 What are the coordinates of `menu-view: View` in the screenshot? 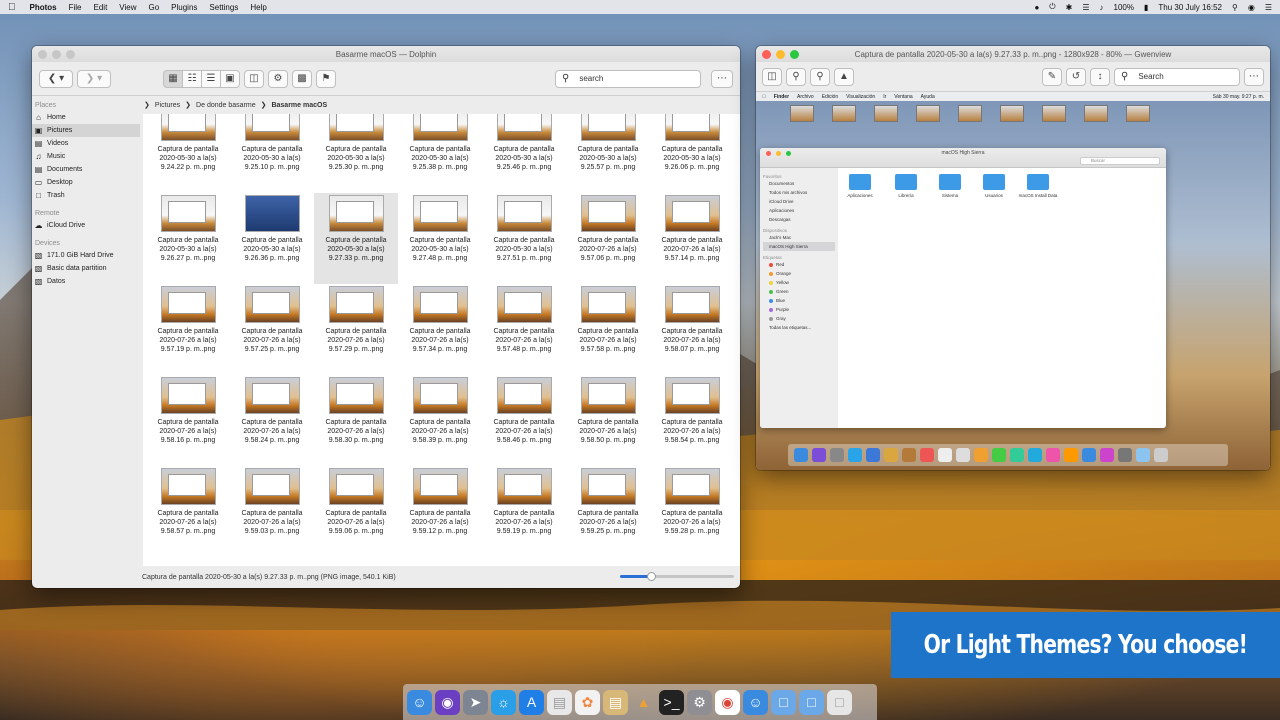 It's located at (127, 7).